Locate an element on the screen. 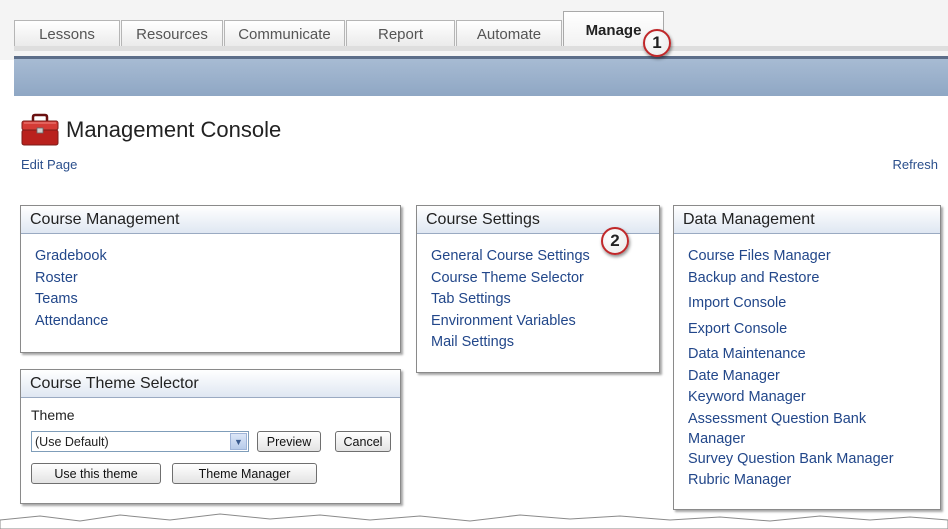 This screenshot has height=529, width=948. theme-select: (Use Default) ▼ is located at coordinates (140, 441).